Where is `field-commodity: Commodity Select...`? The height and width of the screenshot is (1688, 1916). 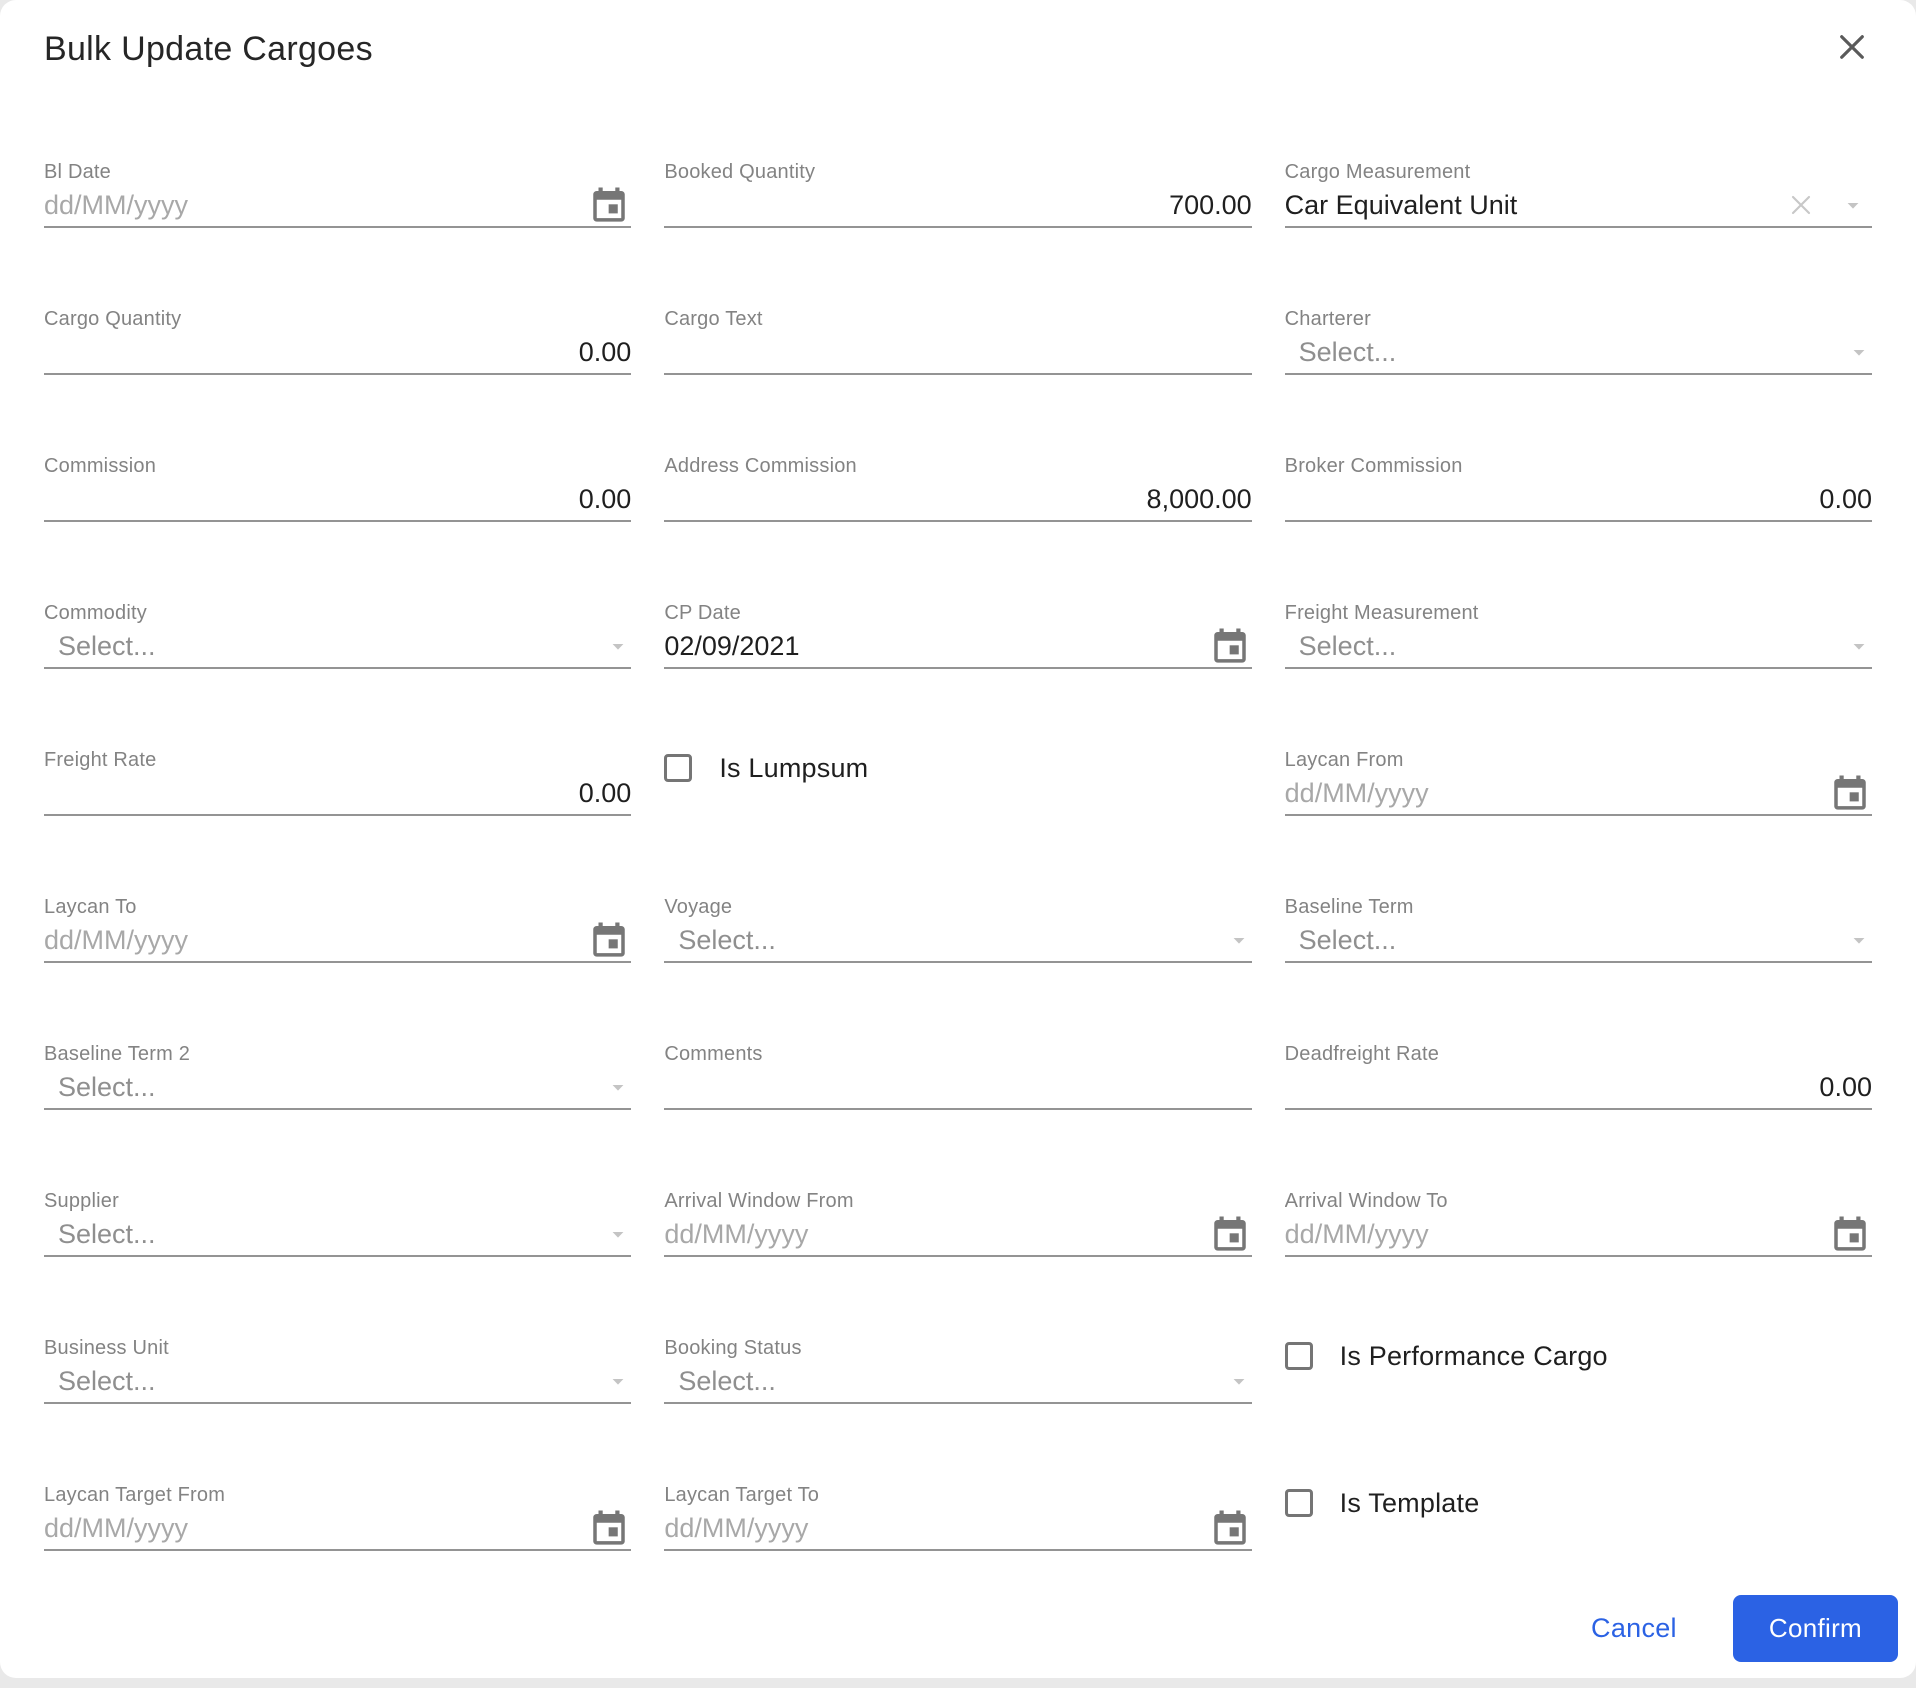 field-commodity: Commodity Select... is located at coordinates (338, 674).